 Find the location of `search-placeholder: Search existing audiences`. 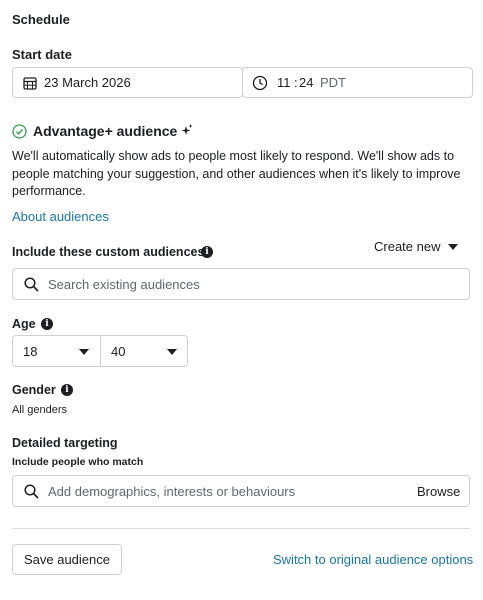

search-placeholder: Search existing audiences is located at coordinates (124, 284).